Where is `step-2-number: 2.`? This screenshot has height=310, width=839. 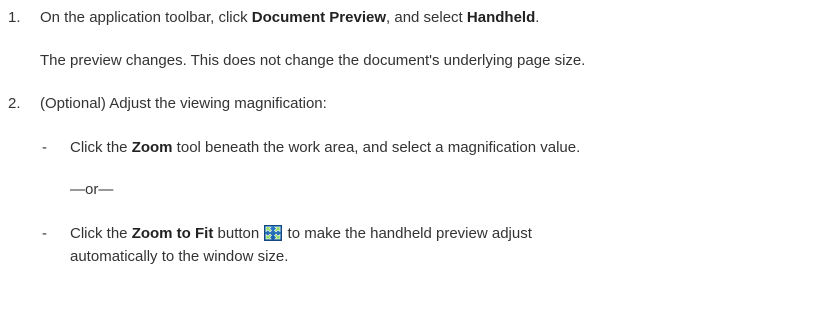
step-2-number: 2. is located at coordinates (14, 103).